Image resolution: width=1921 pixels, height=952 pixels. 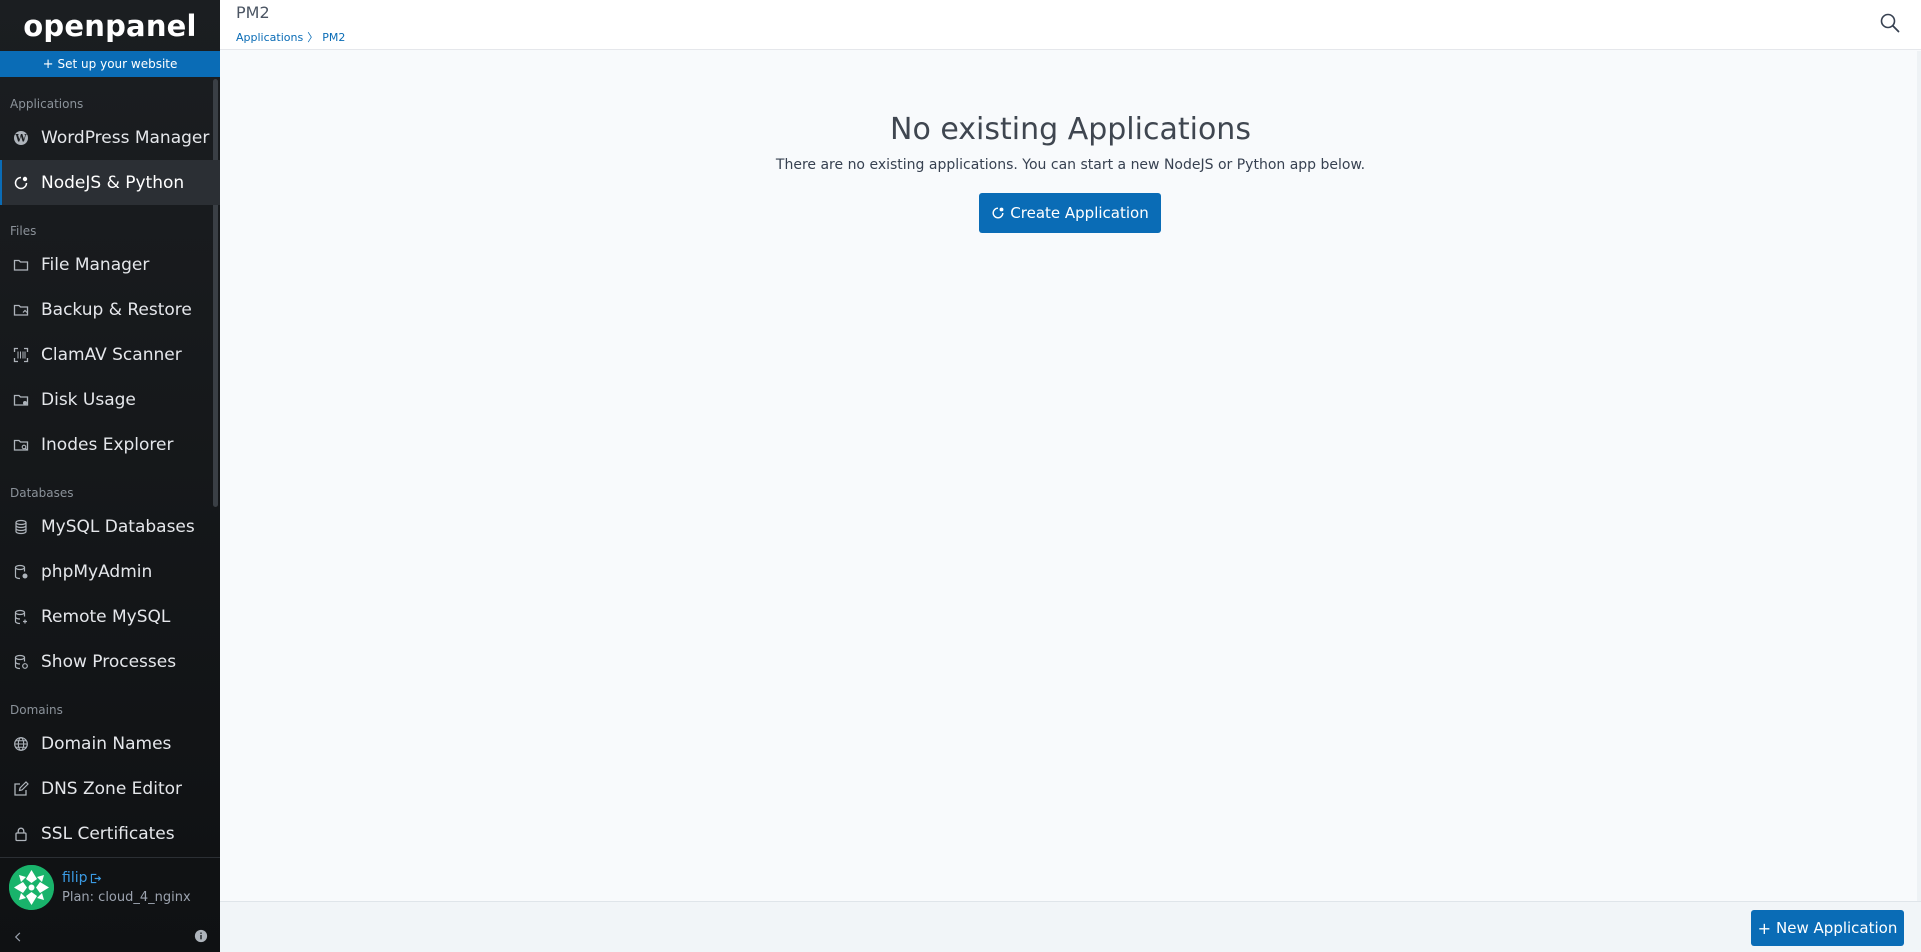 I want to click on header: PM2 Applications 〉 PM2, so click(x=1070, y=25).